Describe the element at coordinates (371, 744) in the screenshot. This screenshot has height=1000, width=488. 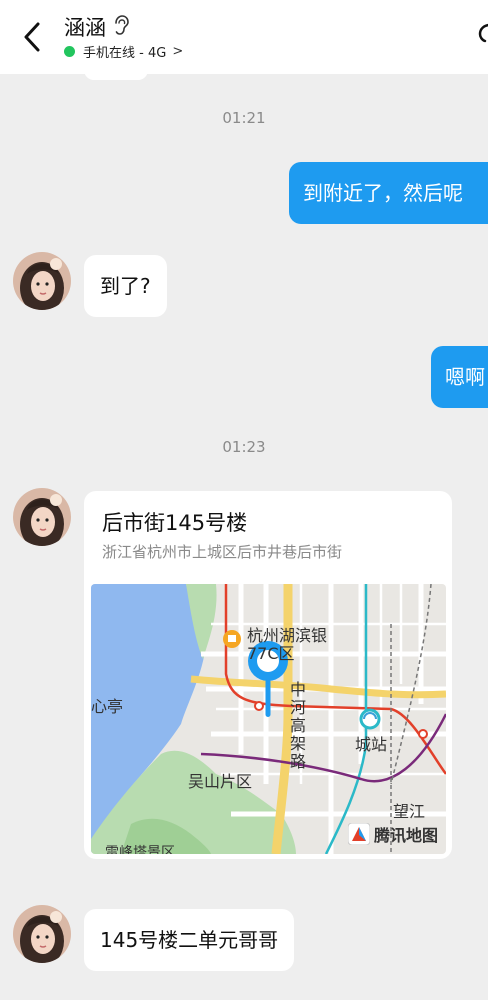
I see `map-label-station: 城站` at that location.